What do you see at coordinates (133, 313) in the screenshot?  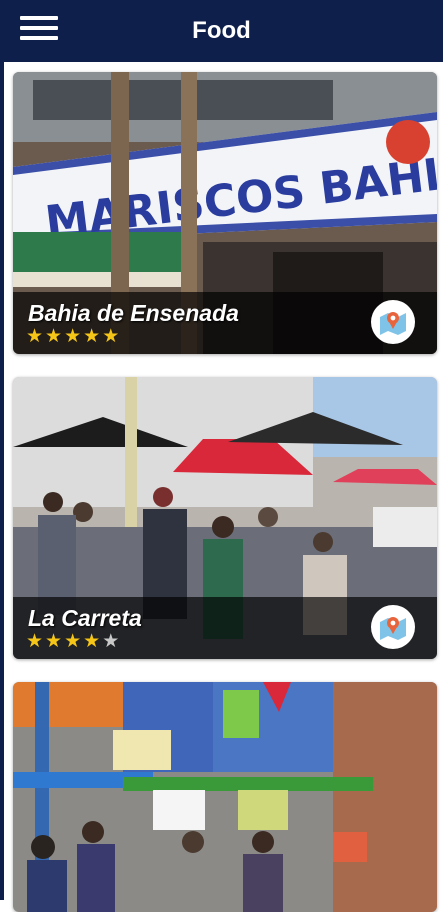 I see `restaurant-name: Bahia de Ensenada` at bounding box center [133, 313].